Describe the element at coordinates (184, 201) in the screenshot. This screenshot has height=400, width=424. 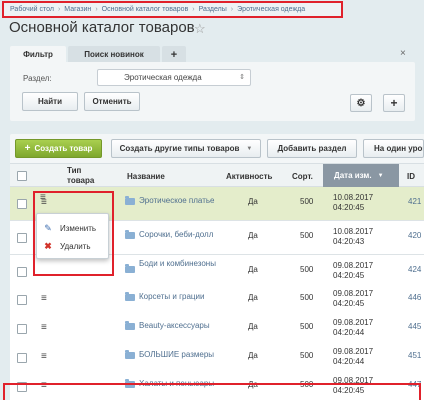
I see `row-name: Эротическое платье` at that location.